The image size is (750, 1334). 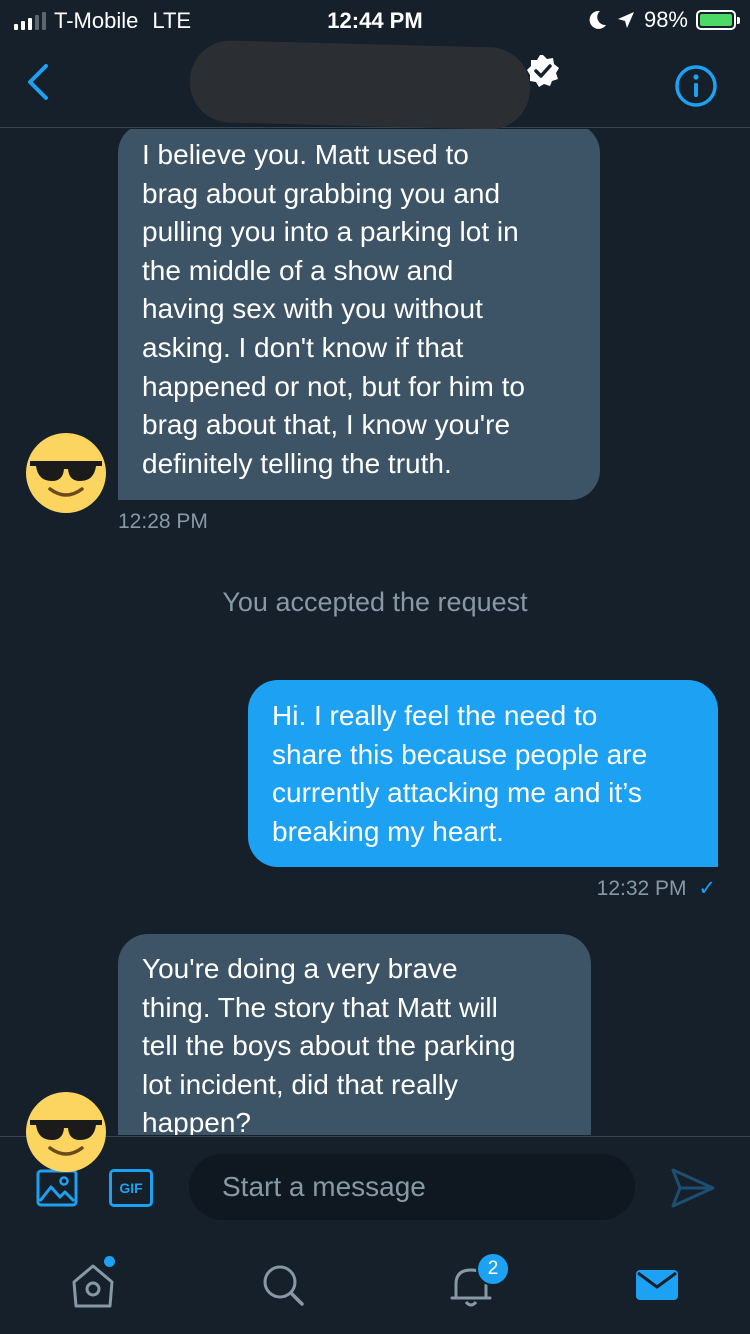 What do you see at coordinates (300, 968) in the screenshot?
I see `message-line: You're doing a very brave` at bounding box center [300, 968].